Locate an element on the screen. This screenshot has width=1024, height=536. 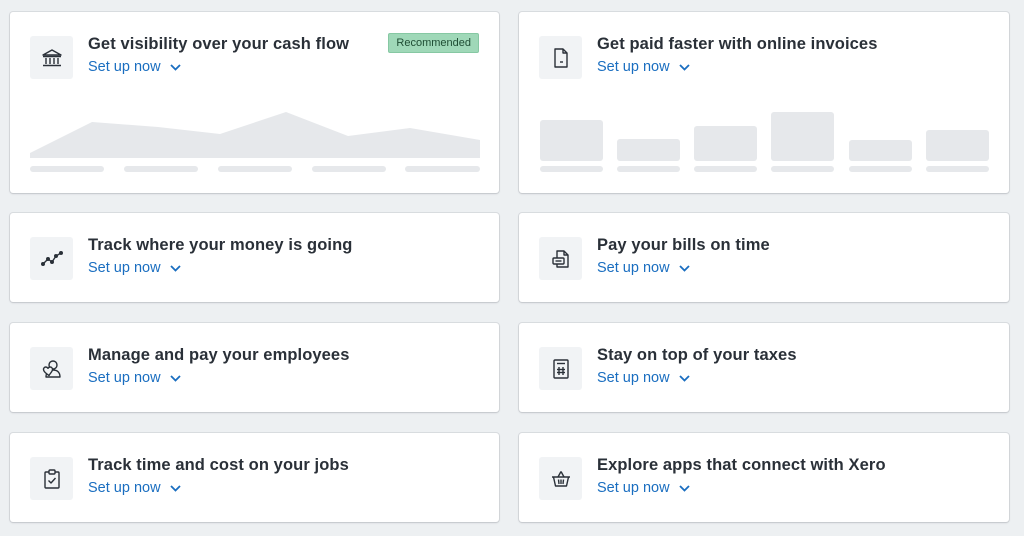
tax-calculator-icon is located at coordinates (560, 368).